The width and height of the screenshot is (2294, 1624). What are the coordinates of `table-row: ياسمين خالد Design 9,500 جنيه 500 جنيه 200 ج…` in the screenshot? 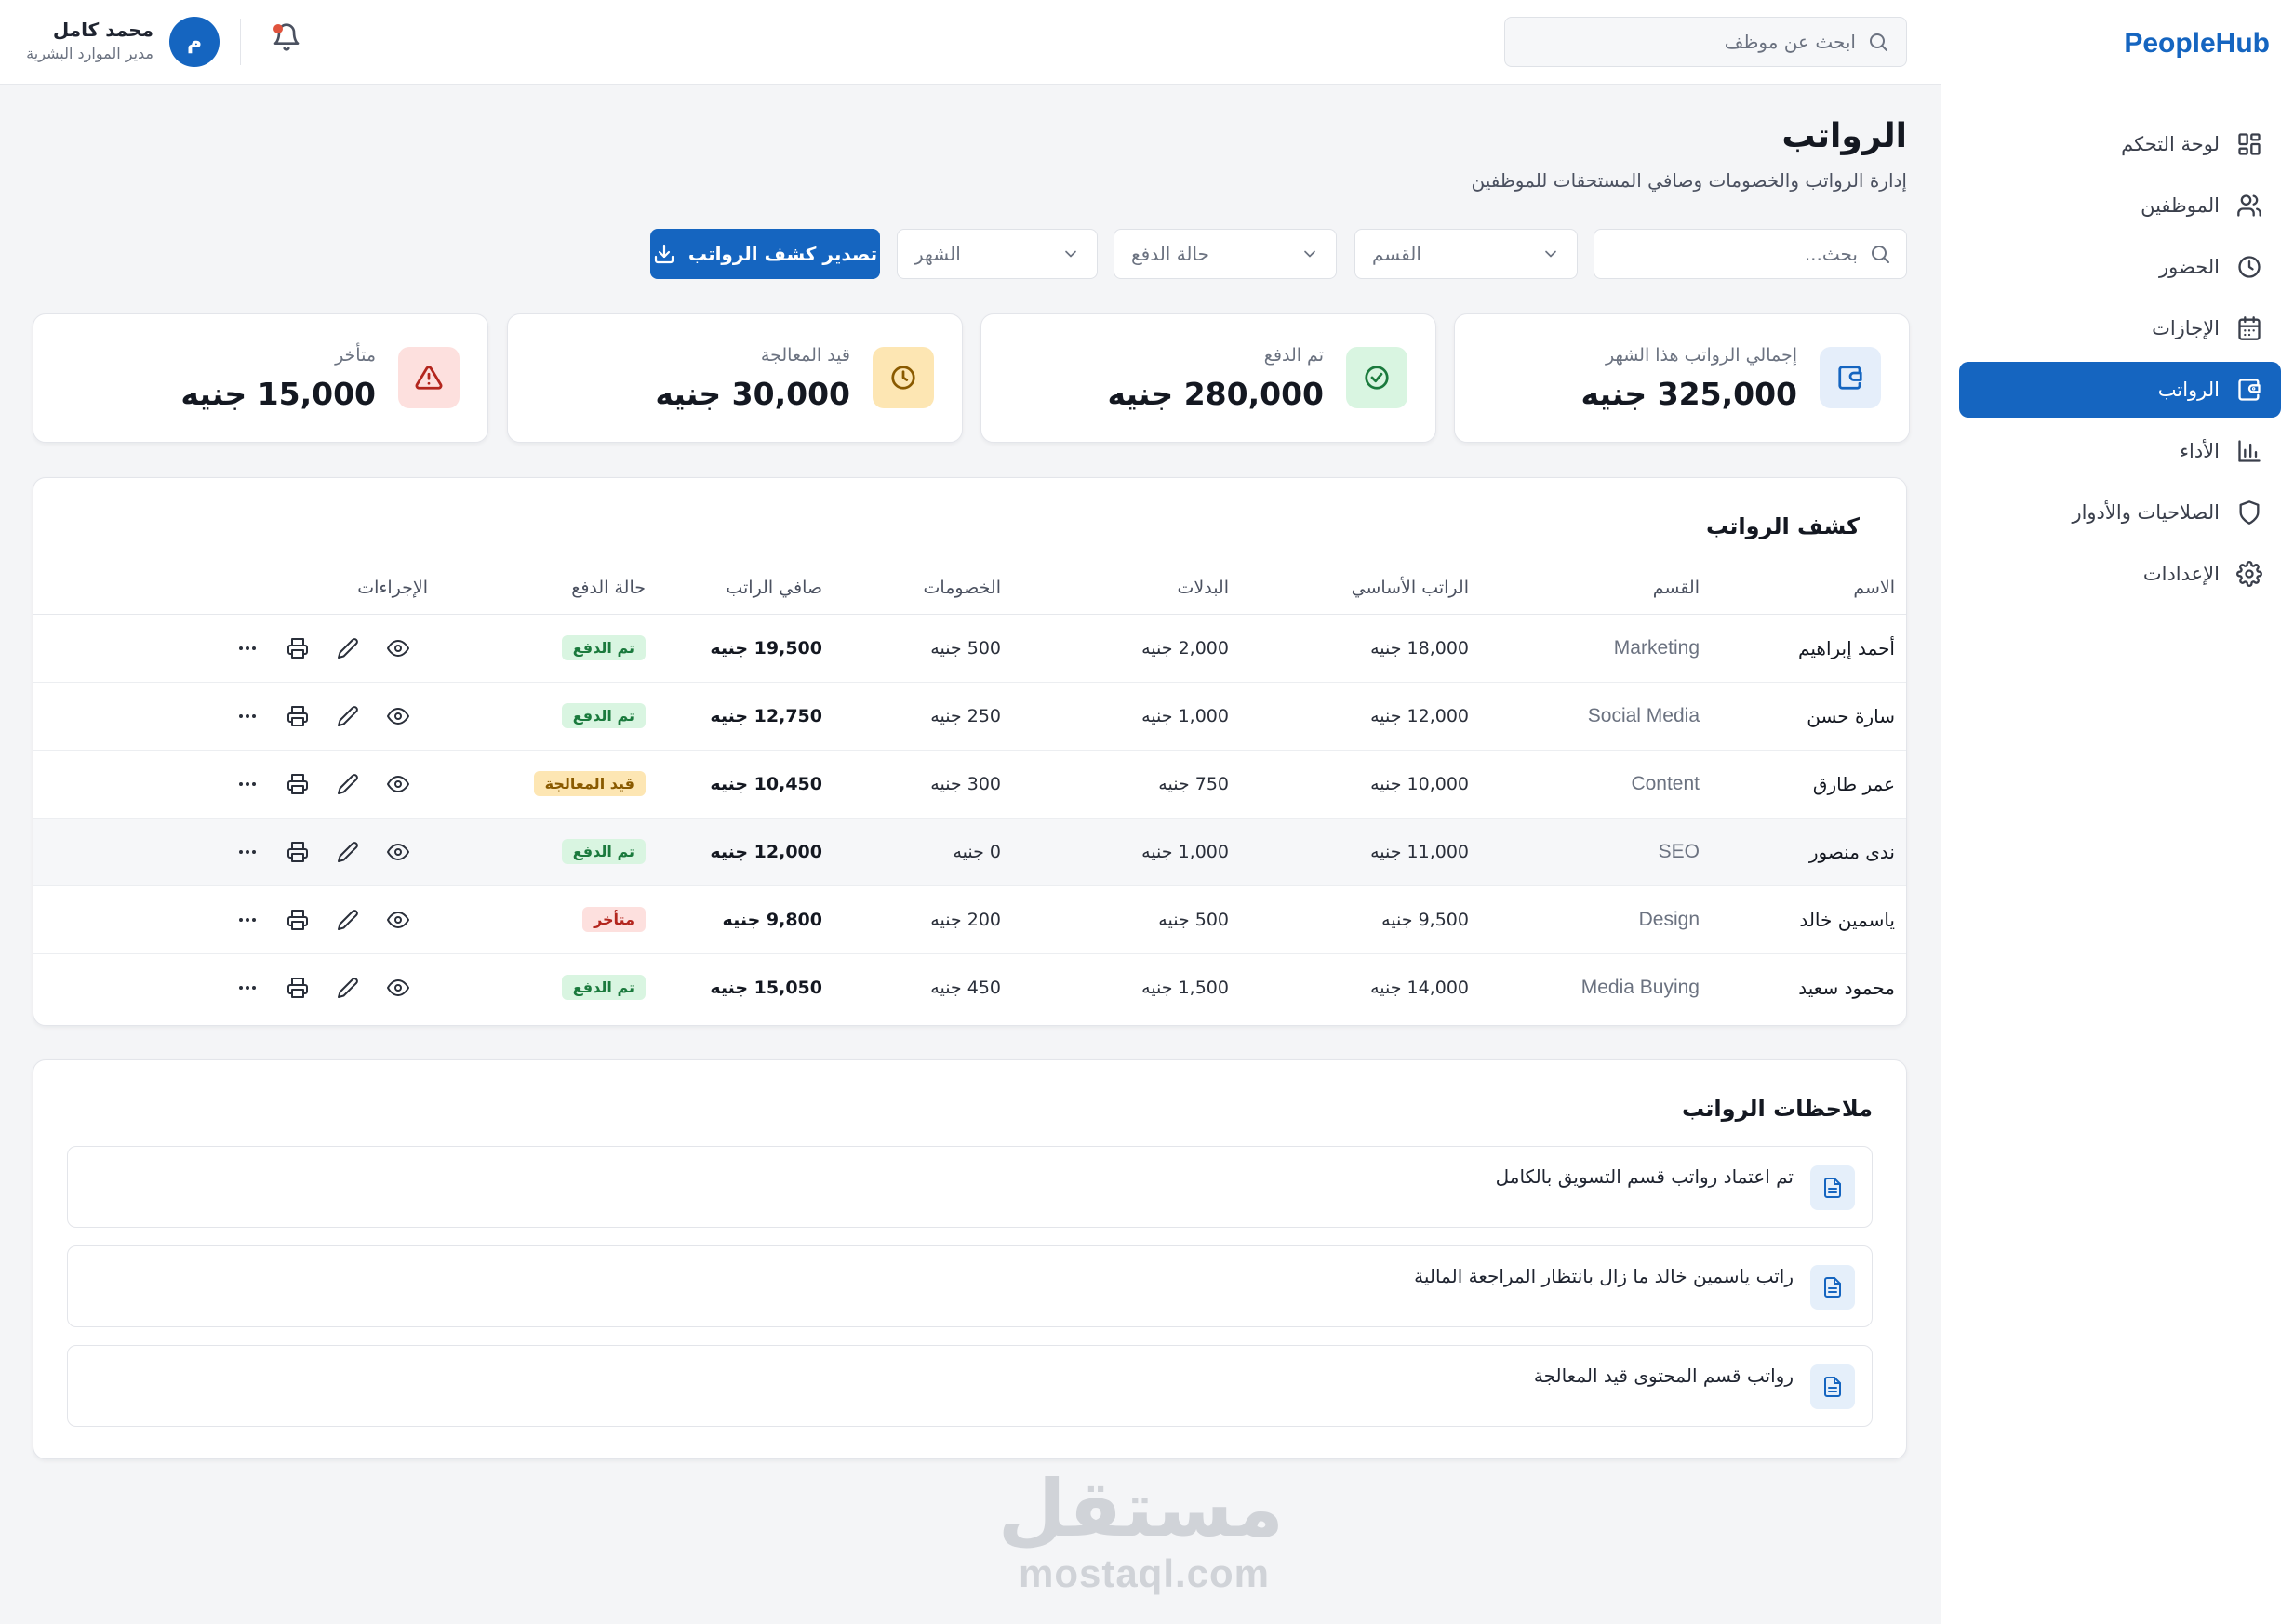 It's located at (969, 920).